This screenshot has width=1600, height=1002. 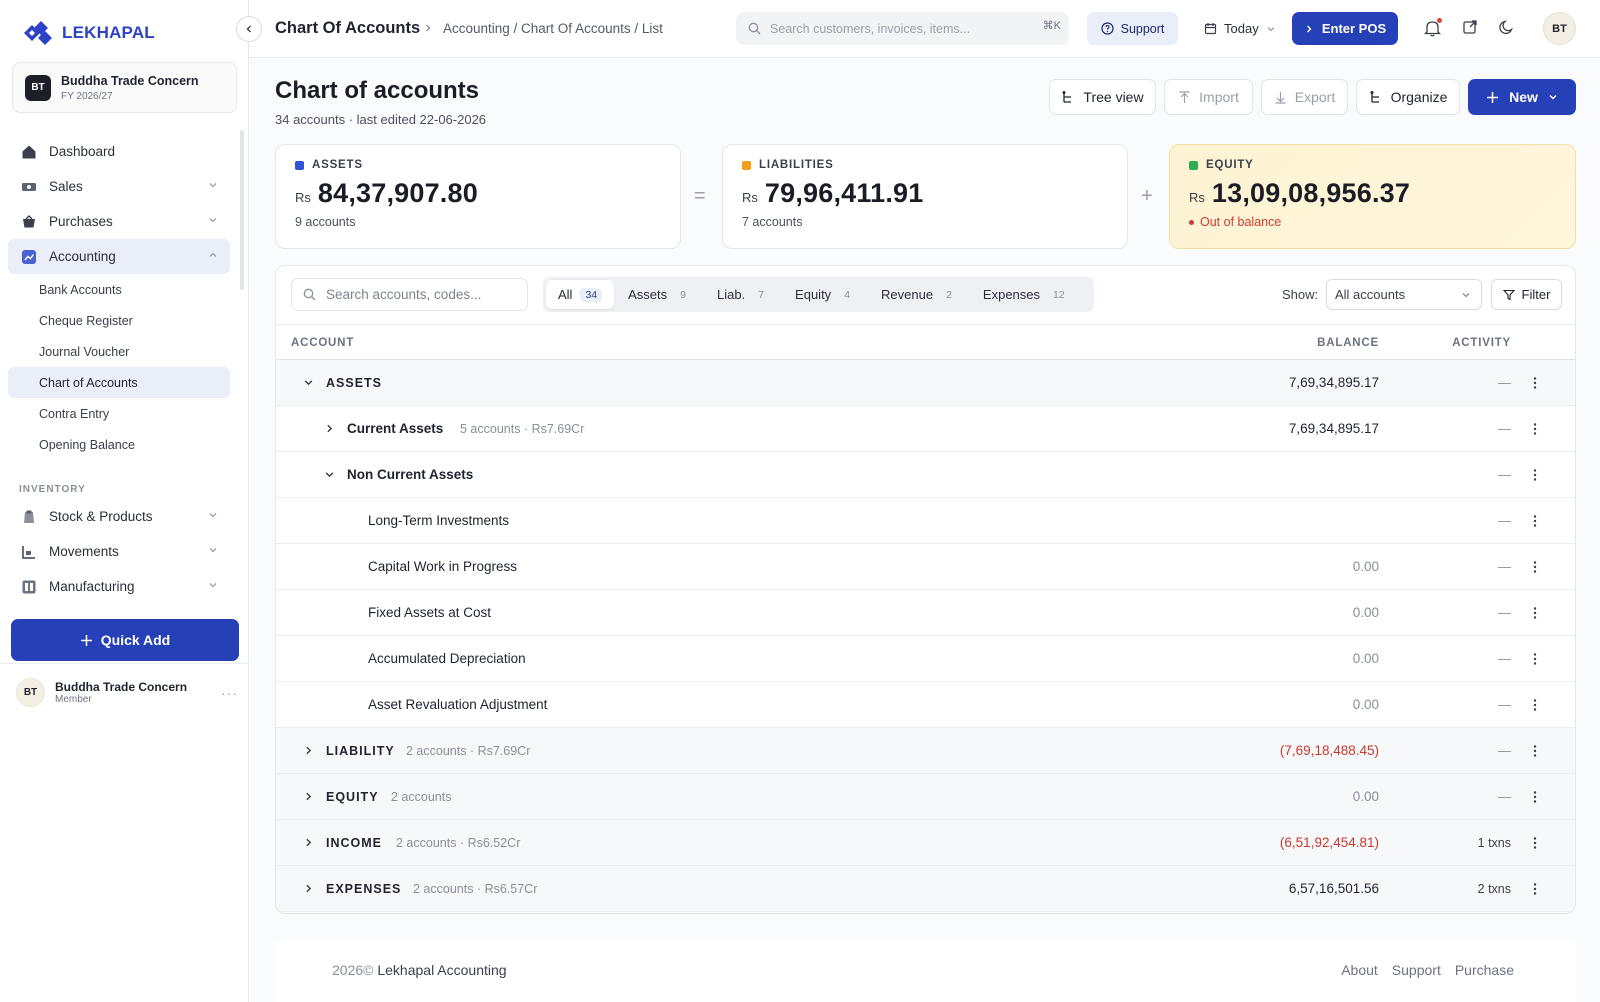 What do you see at coordinates (442, 970) in the screenshot?
I see `footer-brand: Lekhapal Accounting` at bounding box center [442, 970].